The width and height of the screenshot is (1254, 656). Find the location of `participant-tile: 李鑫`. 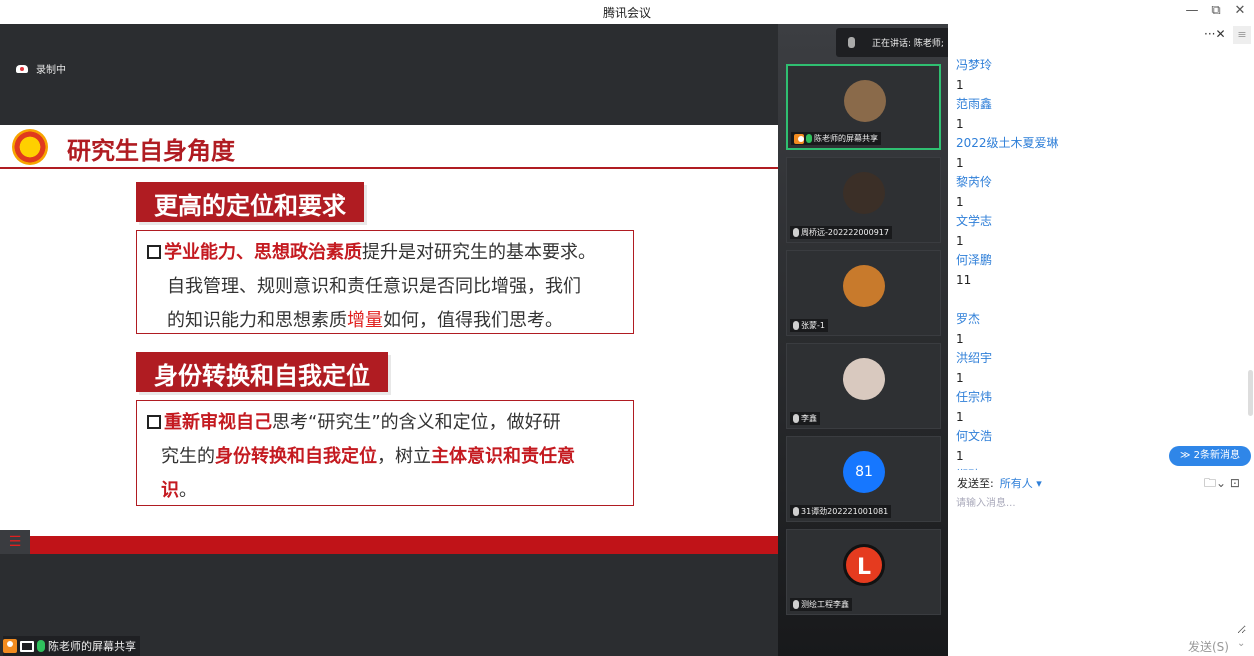

participant-tile: 李鑫 is located at coordinates (863, 386).